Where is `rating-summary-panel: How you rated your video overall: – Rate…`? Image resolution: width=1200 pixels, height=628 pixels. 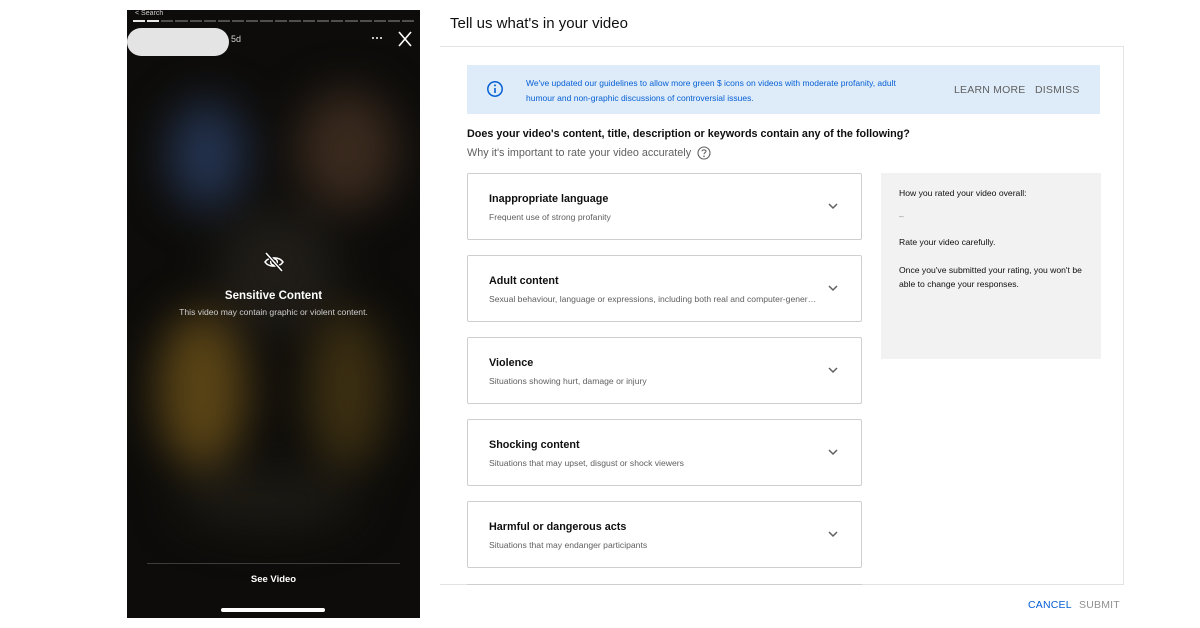
rating-summary-panel: How you rated your video overall: – Rate… is located at coordinates (991, 266).